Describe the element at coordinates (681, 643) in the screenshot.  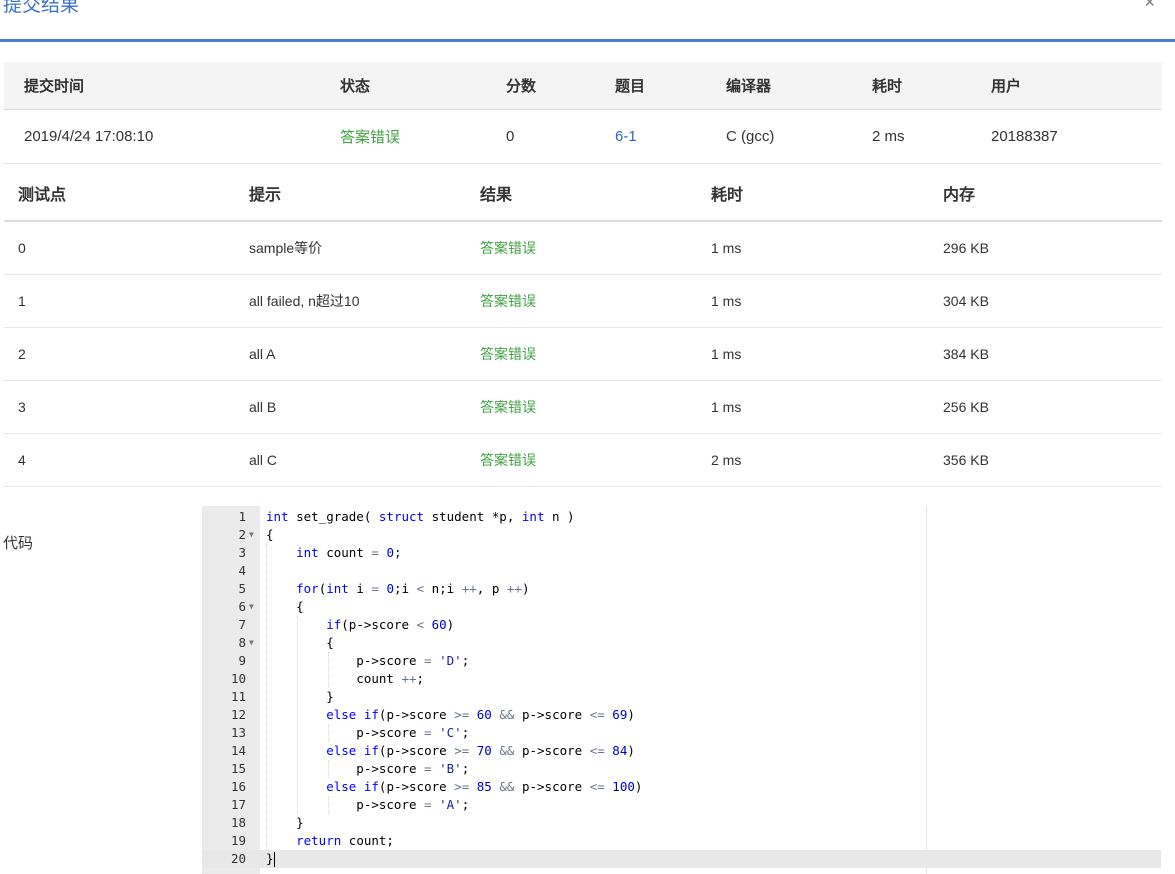
I see `code-line: 8 ▼ {` at that location.